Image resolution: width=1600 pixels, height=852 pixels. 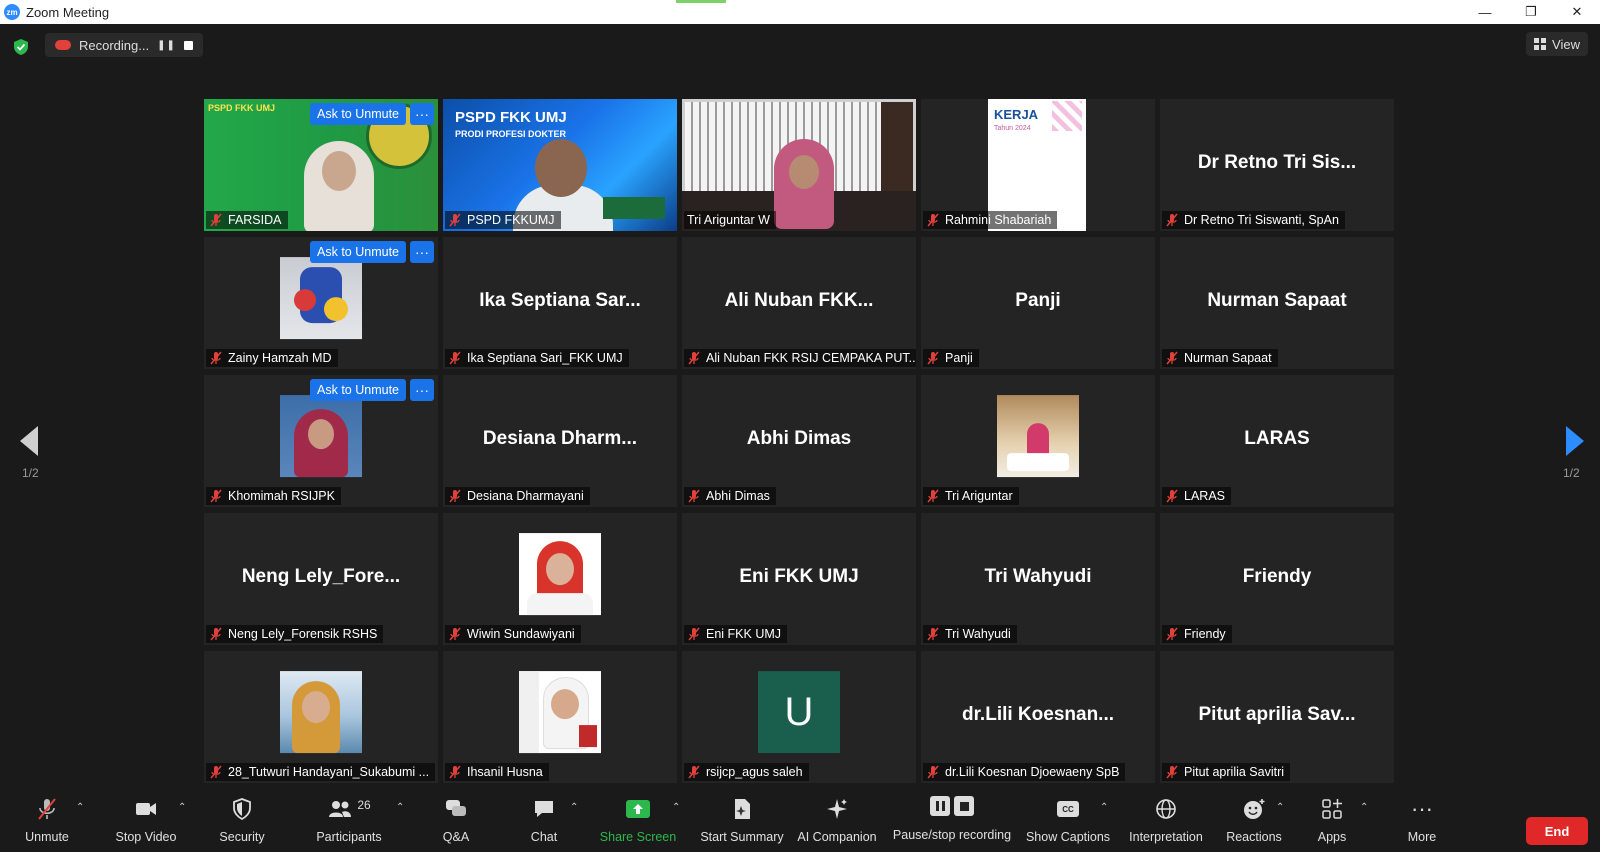 What do you see at coordinates (273, 496) in the screenshot?
I see `participant-name-label: Khomimah RSIJPK` at bounding box center [273, 496].